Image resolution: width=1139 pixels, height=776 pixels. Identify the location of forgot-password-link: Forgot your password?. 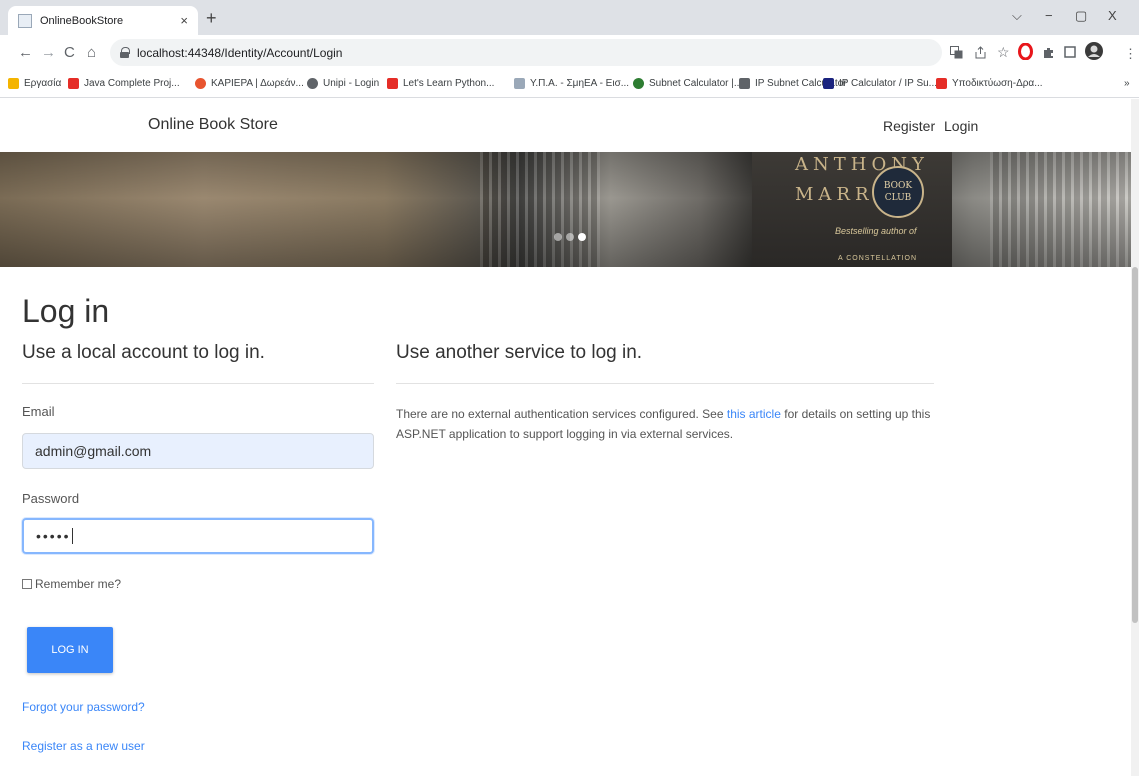
(83, 707).